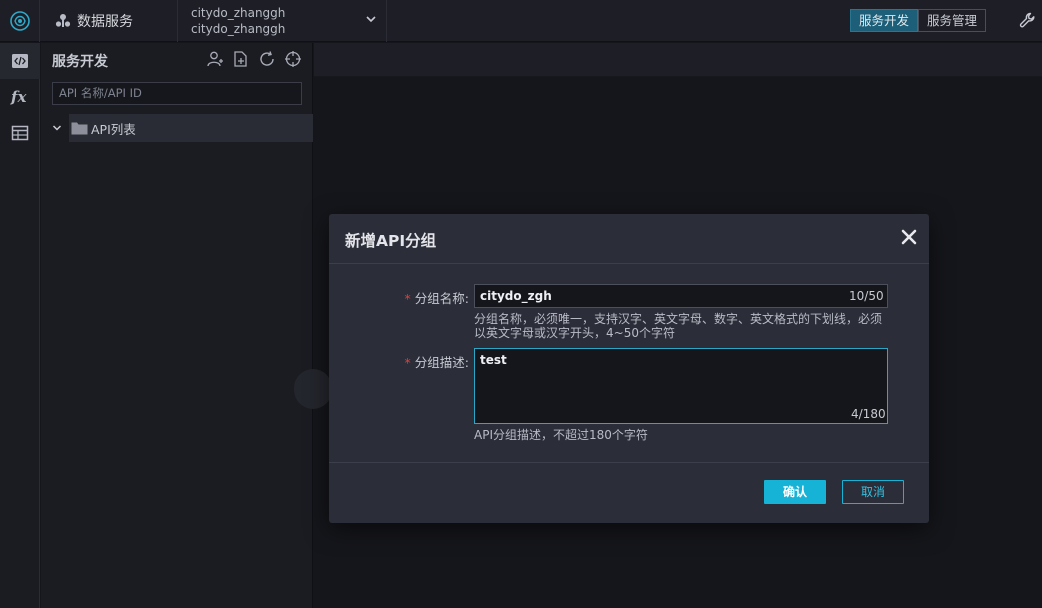 The width and height of the screenshot is (1042, 608). I want to click on add-group-button, so click(215, 59).